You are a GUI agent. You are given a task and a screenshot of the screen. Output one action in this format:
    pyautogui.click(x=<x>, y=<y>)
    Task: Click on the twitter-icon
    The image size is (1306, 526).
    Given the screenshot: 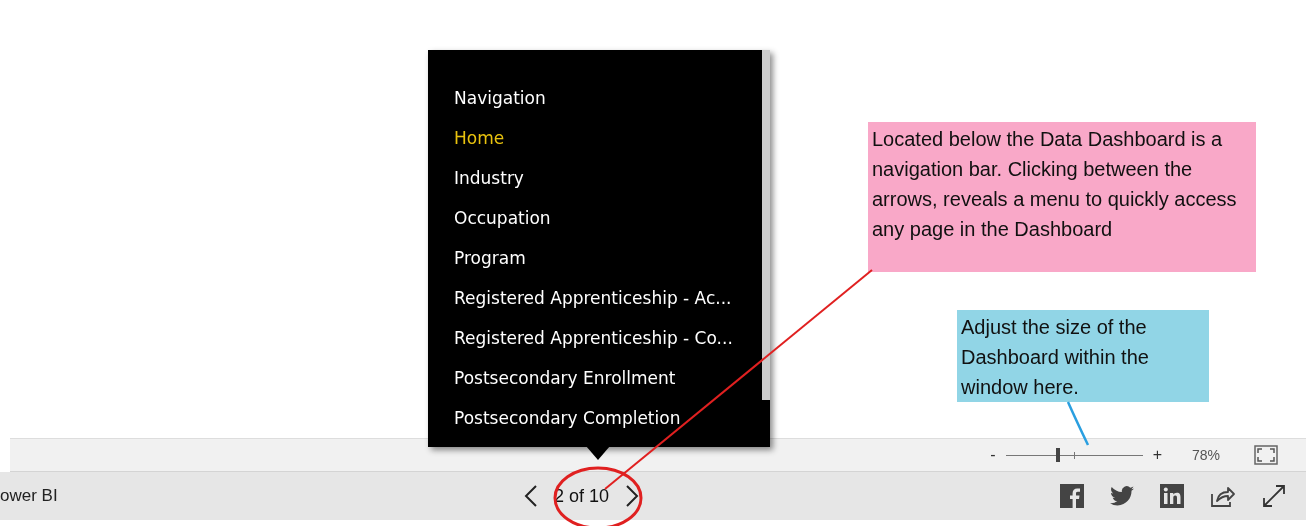 What is the action you would take?
    pyautogui.click(x=1122, y=496)
    